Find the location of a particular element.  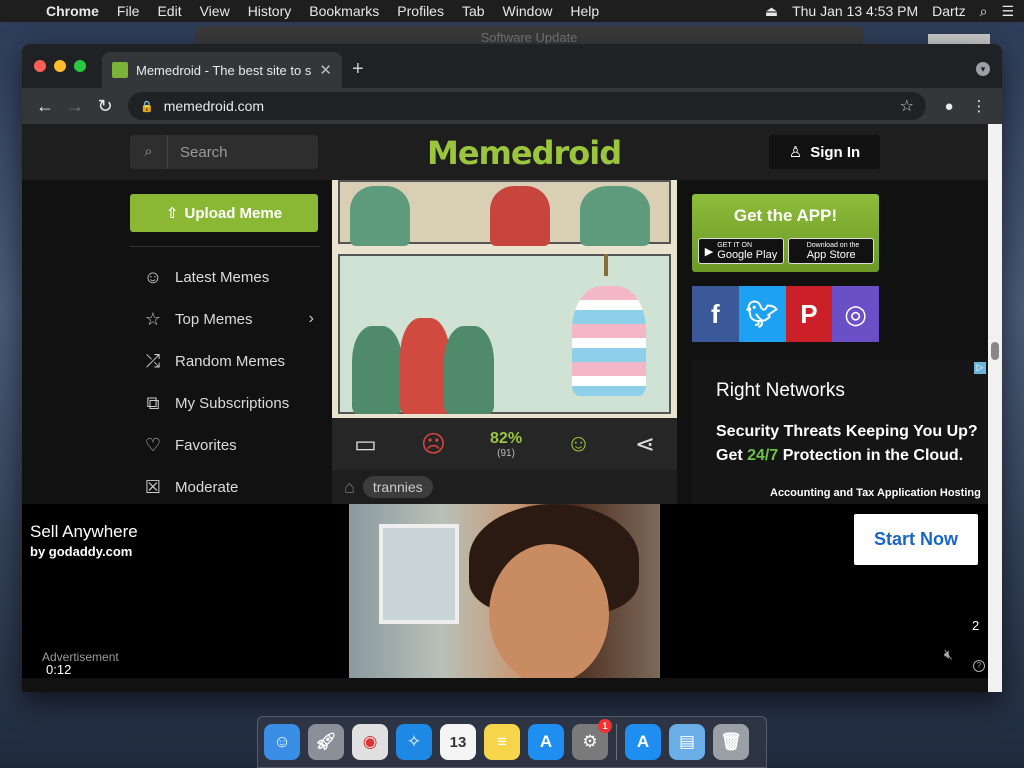

sign-in-label: Sign In is located at coordinates (835, 152).